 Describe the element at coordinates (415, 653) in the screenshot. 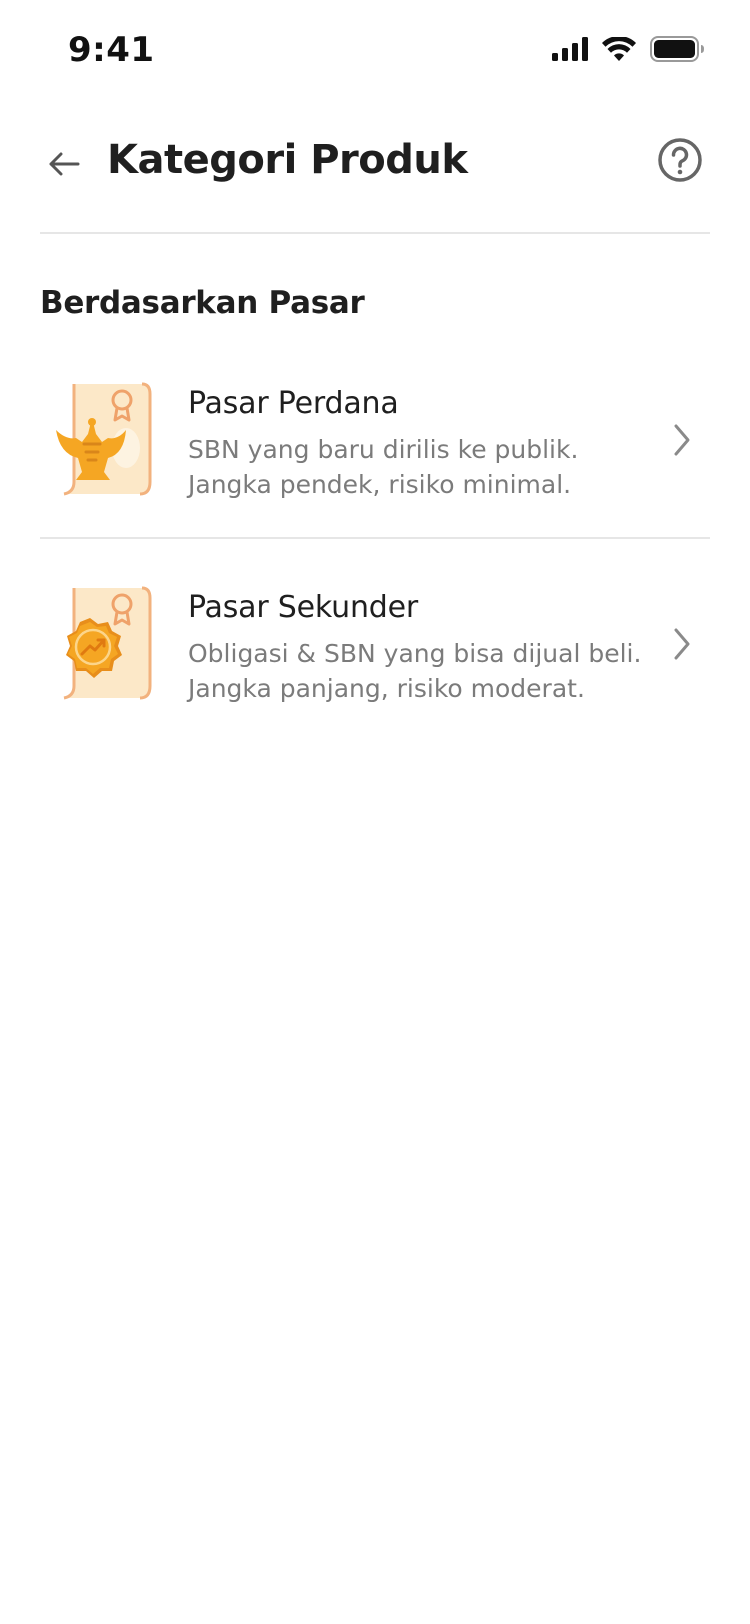

I see `item-description-line: Obligasi & SBN yang bisa dijual beli.` at that location.